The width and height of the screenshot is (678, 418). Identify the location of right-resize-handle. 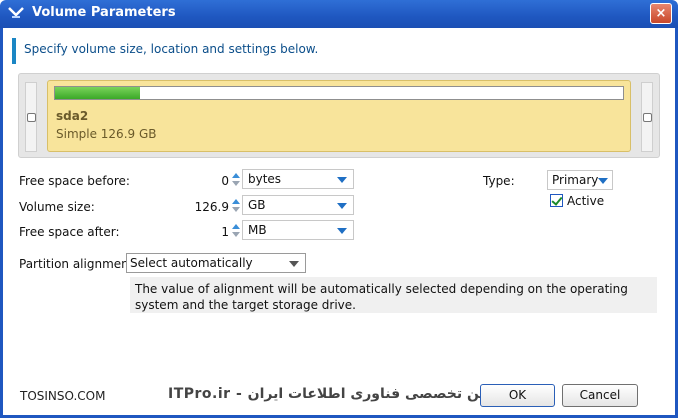
(647, 117).